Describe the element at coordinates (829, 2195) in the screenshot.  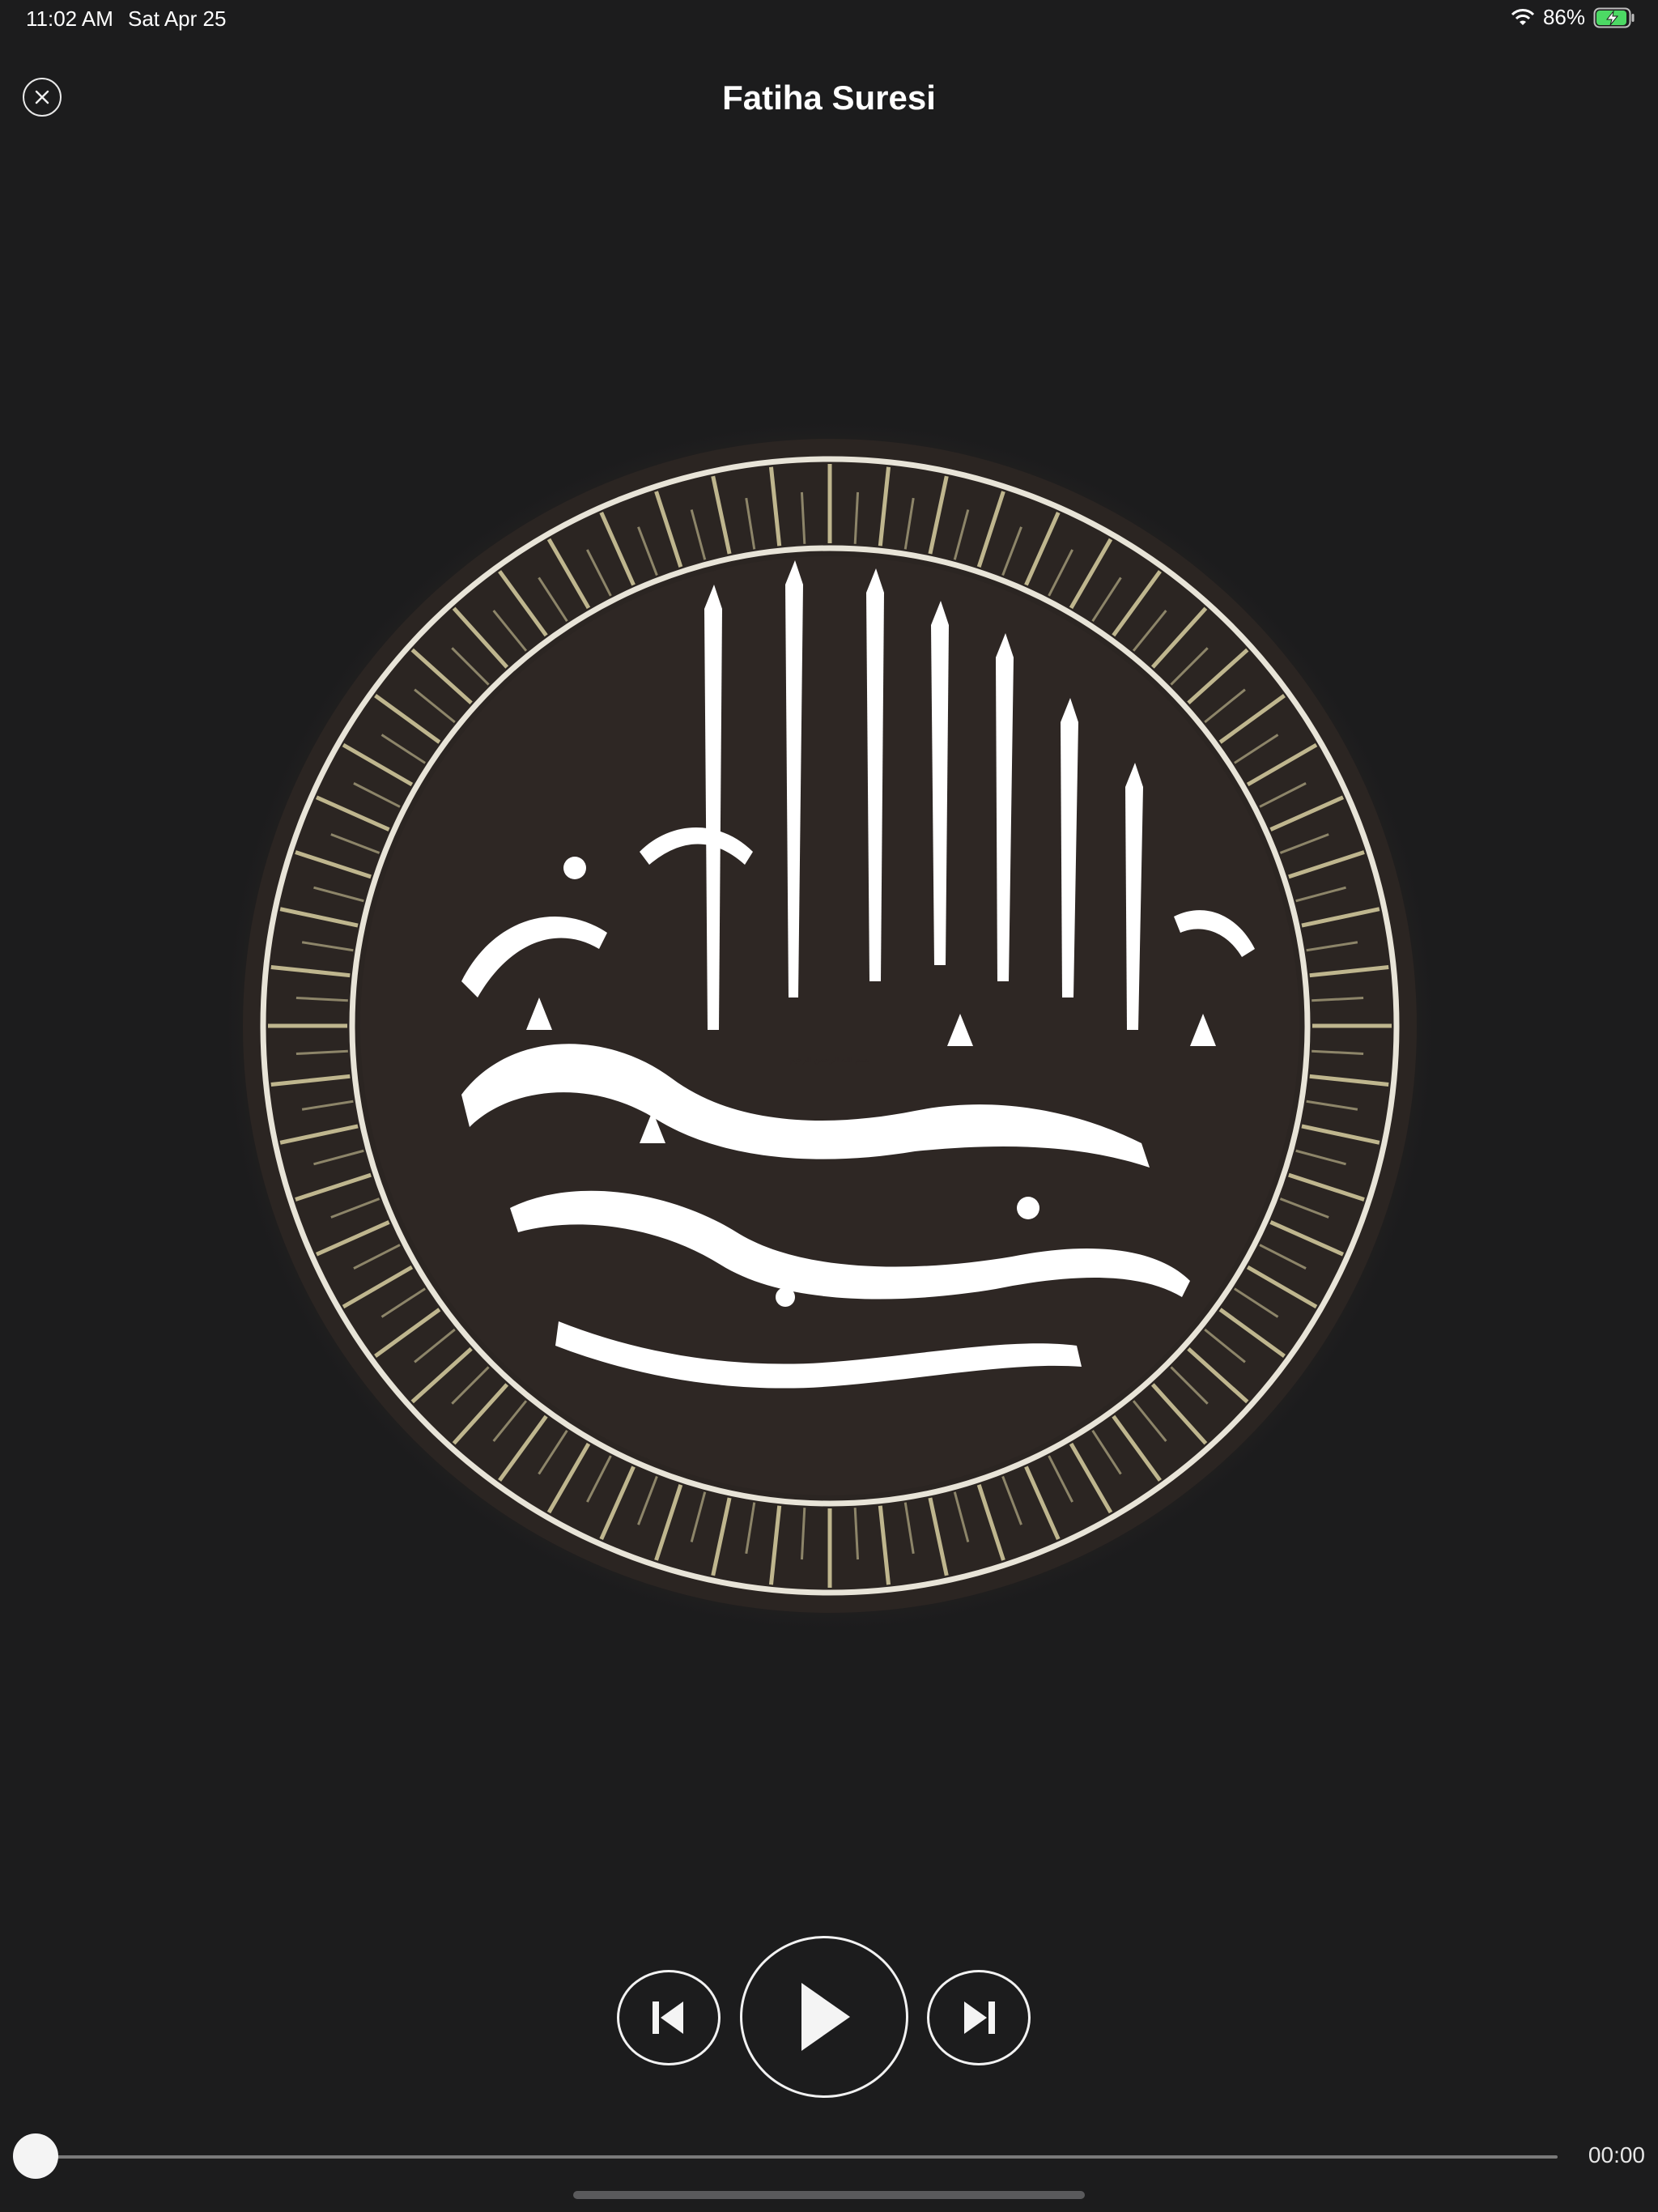
I see `home-indicator` at that location.